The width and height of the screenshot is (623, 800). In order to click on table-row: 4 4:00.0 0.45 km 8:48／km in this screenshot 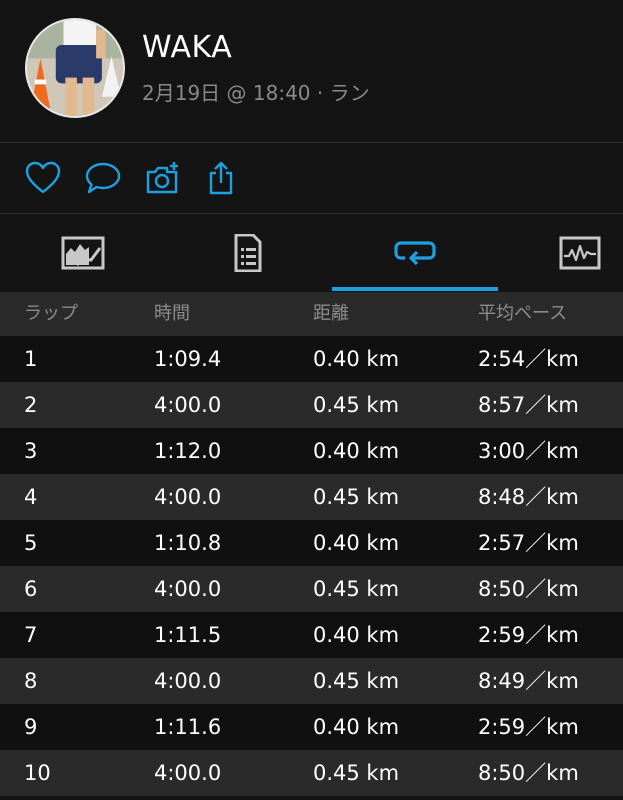, I will do `click(311, 497)`.